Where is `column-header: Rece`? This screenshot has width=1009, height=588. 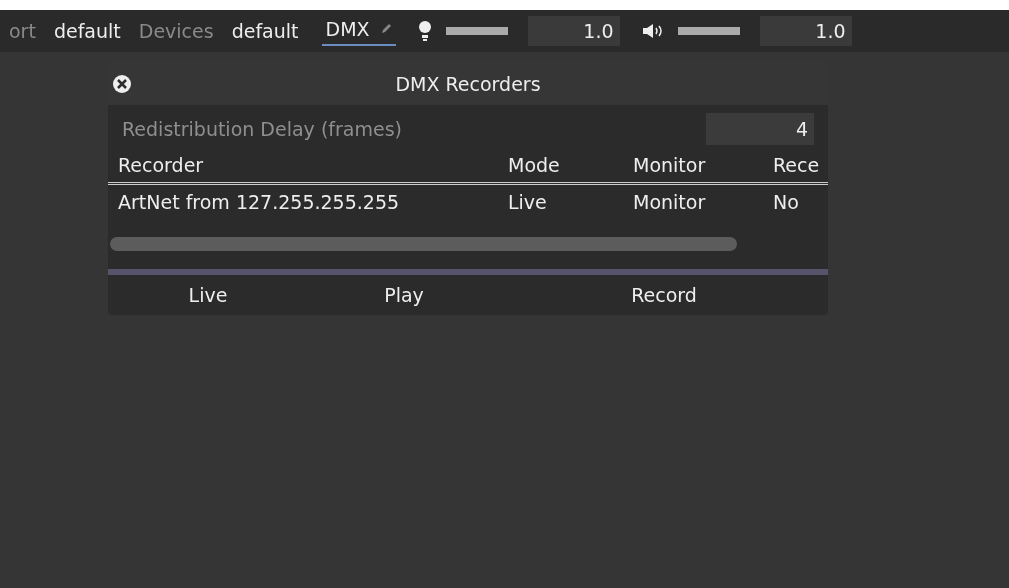
column-header: Rece is located at coordinates (797, 165).